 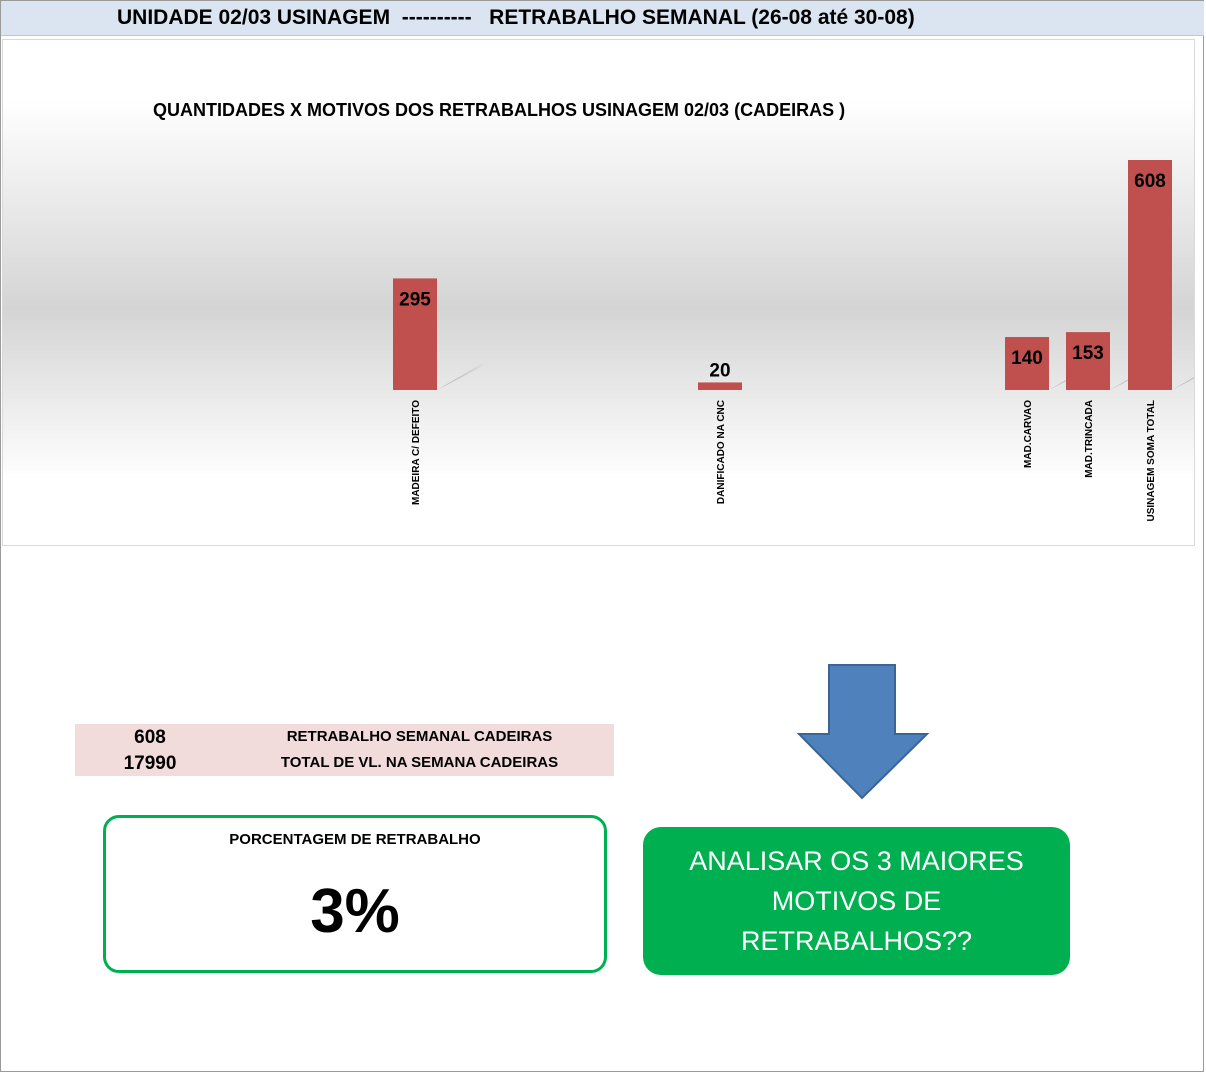 I want to click on summary-row: 608 RETRABALHO SEMANAL CADEIRAS, so click(x=344, y=737).